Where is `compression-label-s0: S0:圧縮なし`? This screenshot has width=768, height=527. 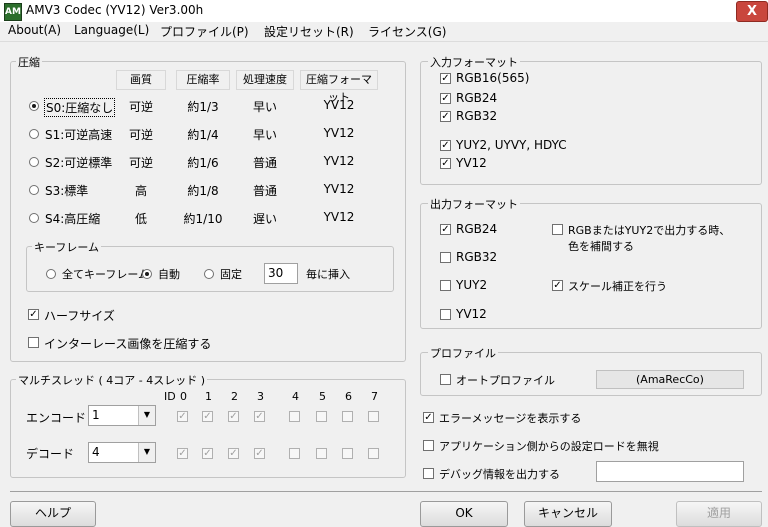 compression-label-s0: S0:圧縮なし is located at coordinates (80, 107).